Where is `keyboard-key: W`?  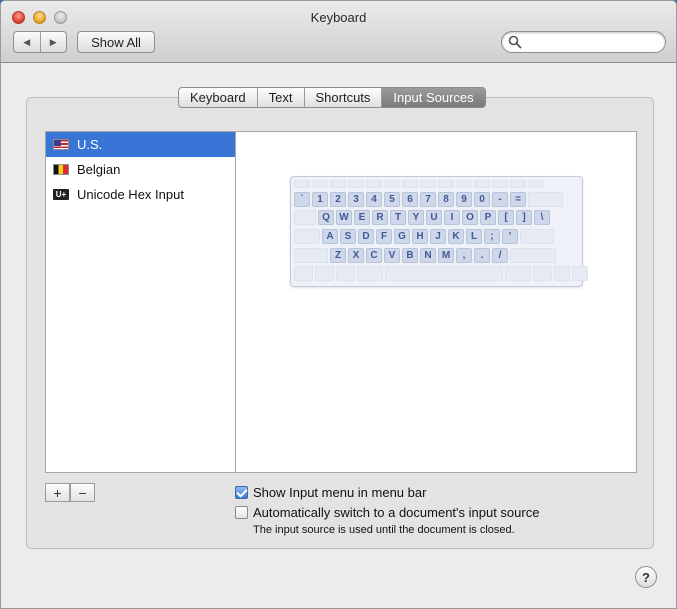
keyboard-key: W is located at coordinates (344, 217).